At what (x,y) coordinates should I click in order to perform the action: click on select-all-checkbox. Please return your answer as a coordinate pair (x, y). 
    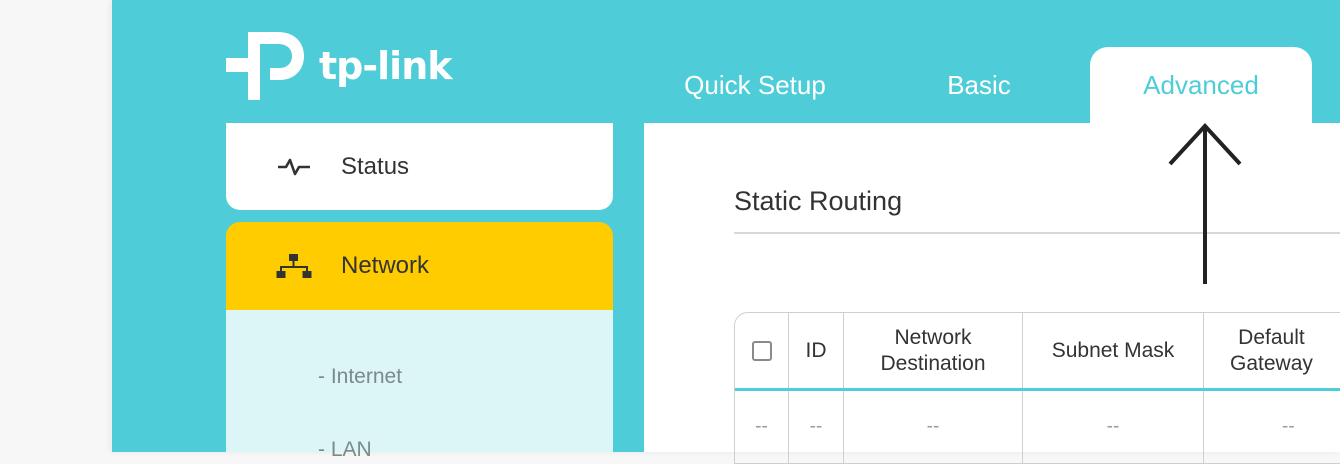
    Looking at the image, I should click on (761, 351).